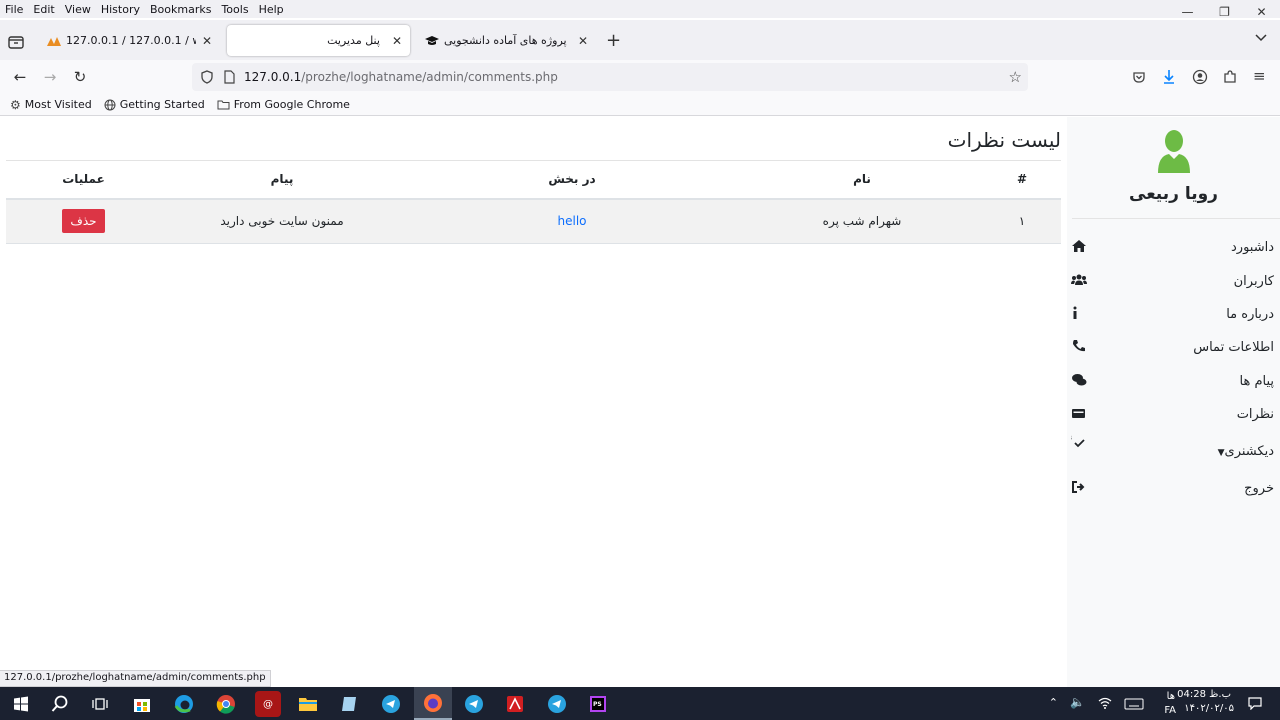  What do you see at coordinates (83, 221) in the screenshot?
I see `delete-button: حذف` at bounding box center [83, 221].